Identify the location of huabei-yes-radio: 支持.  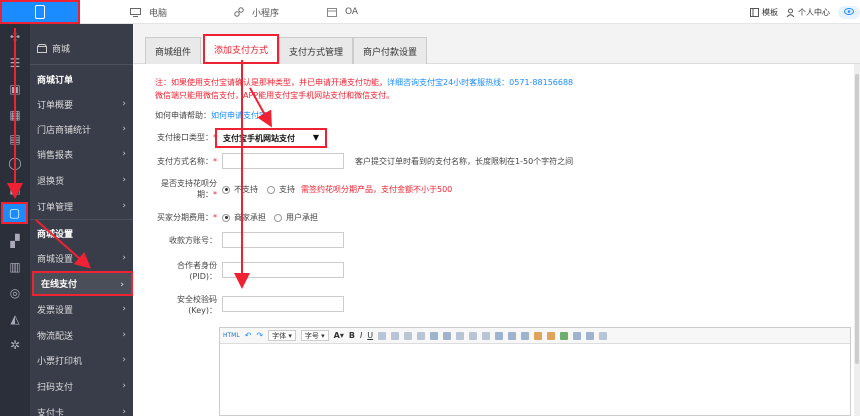
(281, 189).